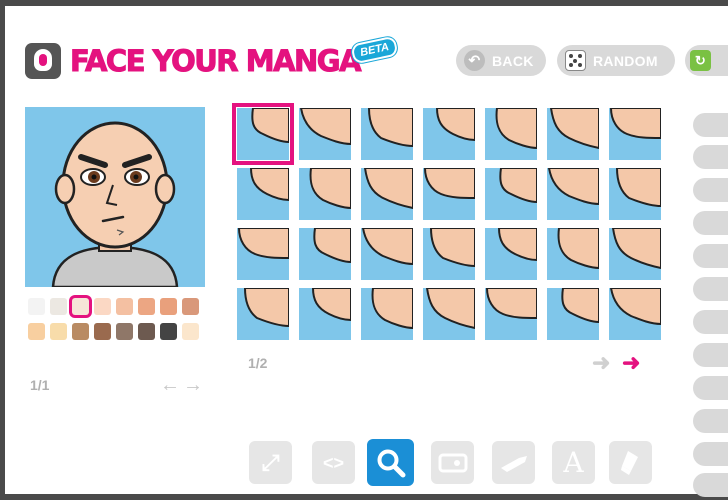 This screenshot has width=728, height=500. I want to click on move-tool-button: <>, so click(333, 462).